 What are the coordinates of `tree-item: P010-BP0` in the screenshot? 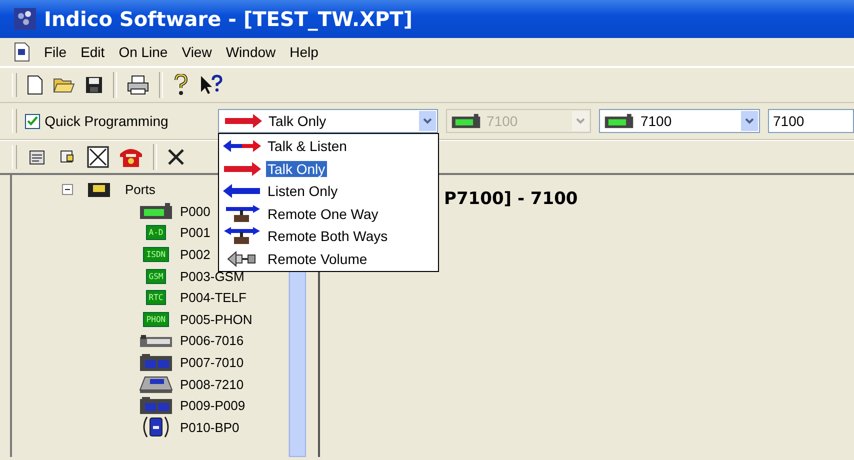 It's located at (210, 427).